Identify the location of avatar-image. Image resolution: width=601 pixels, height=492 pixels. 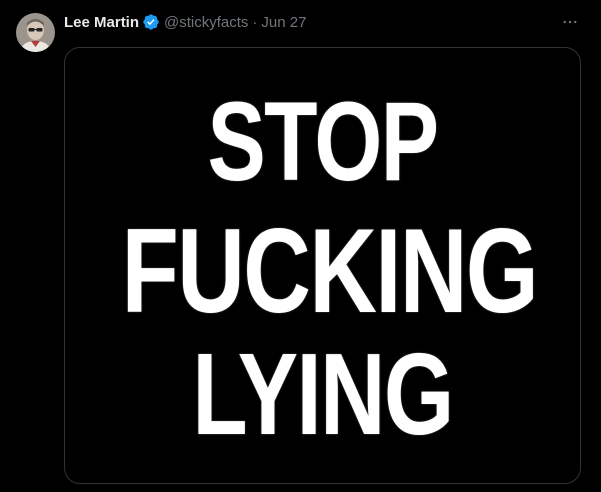
(35, 32).